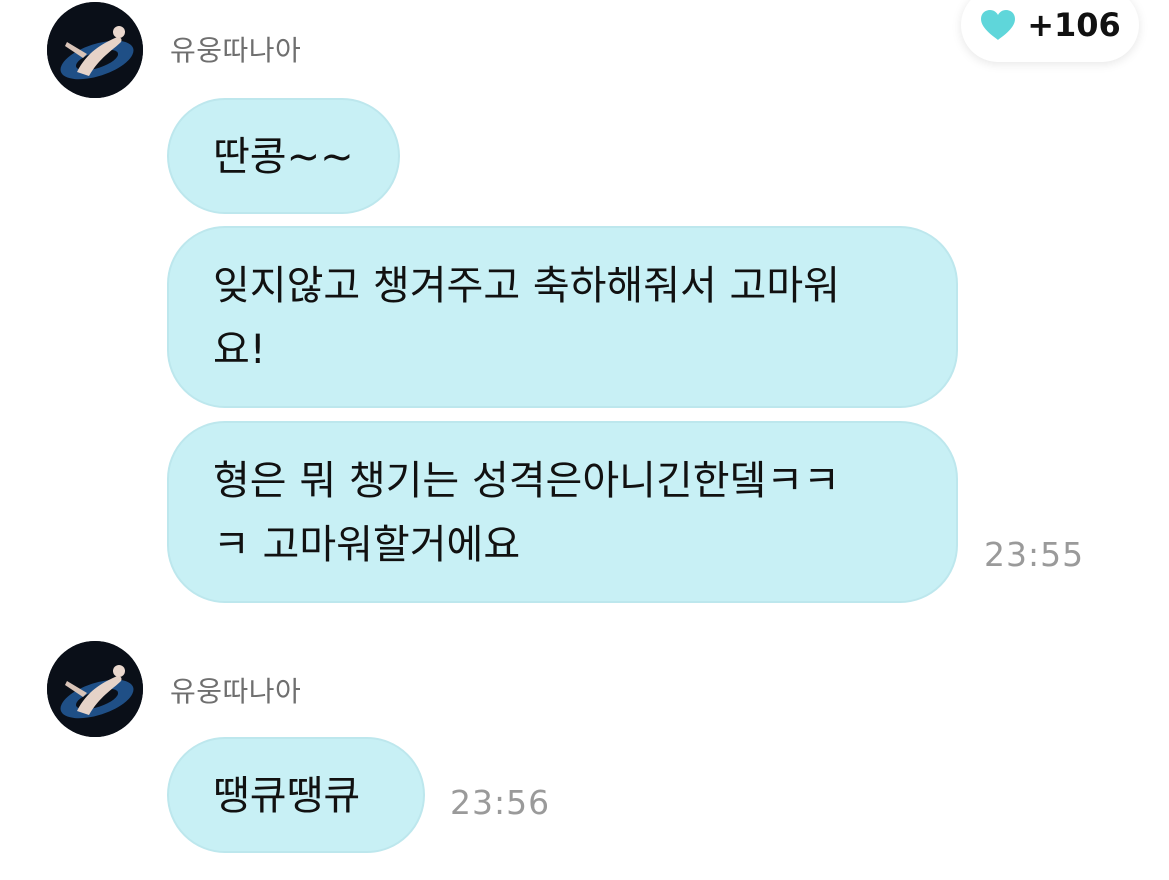 The width and height of the screenshot is (1169, 880). What do you see at coordinates (1034, 554) in the screenshot?
I see `message-timestamp: 23:55` at bounding box center [1034, 554].